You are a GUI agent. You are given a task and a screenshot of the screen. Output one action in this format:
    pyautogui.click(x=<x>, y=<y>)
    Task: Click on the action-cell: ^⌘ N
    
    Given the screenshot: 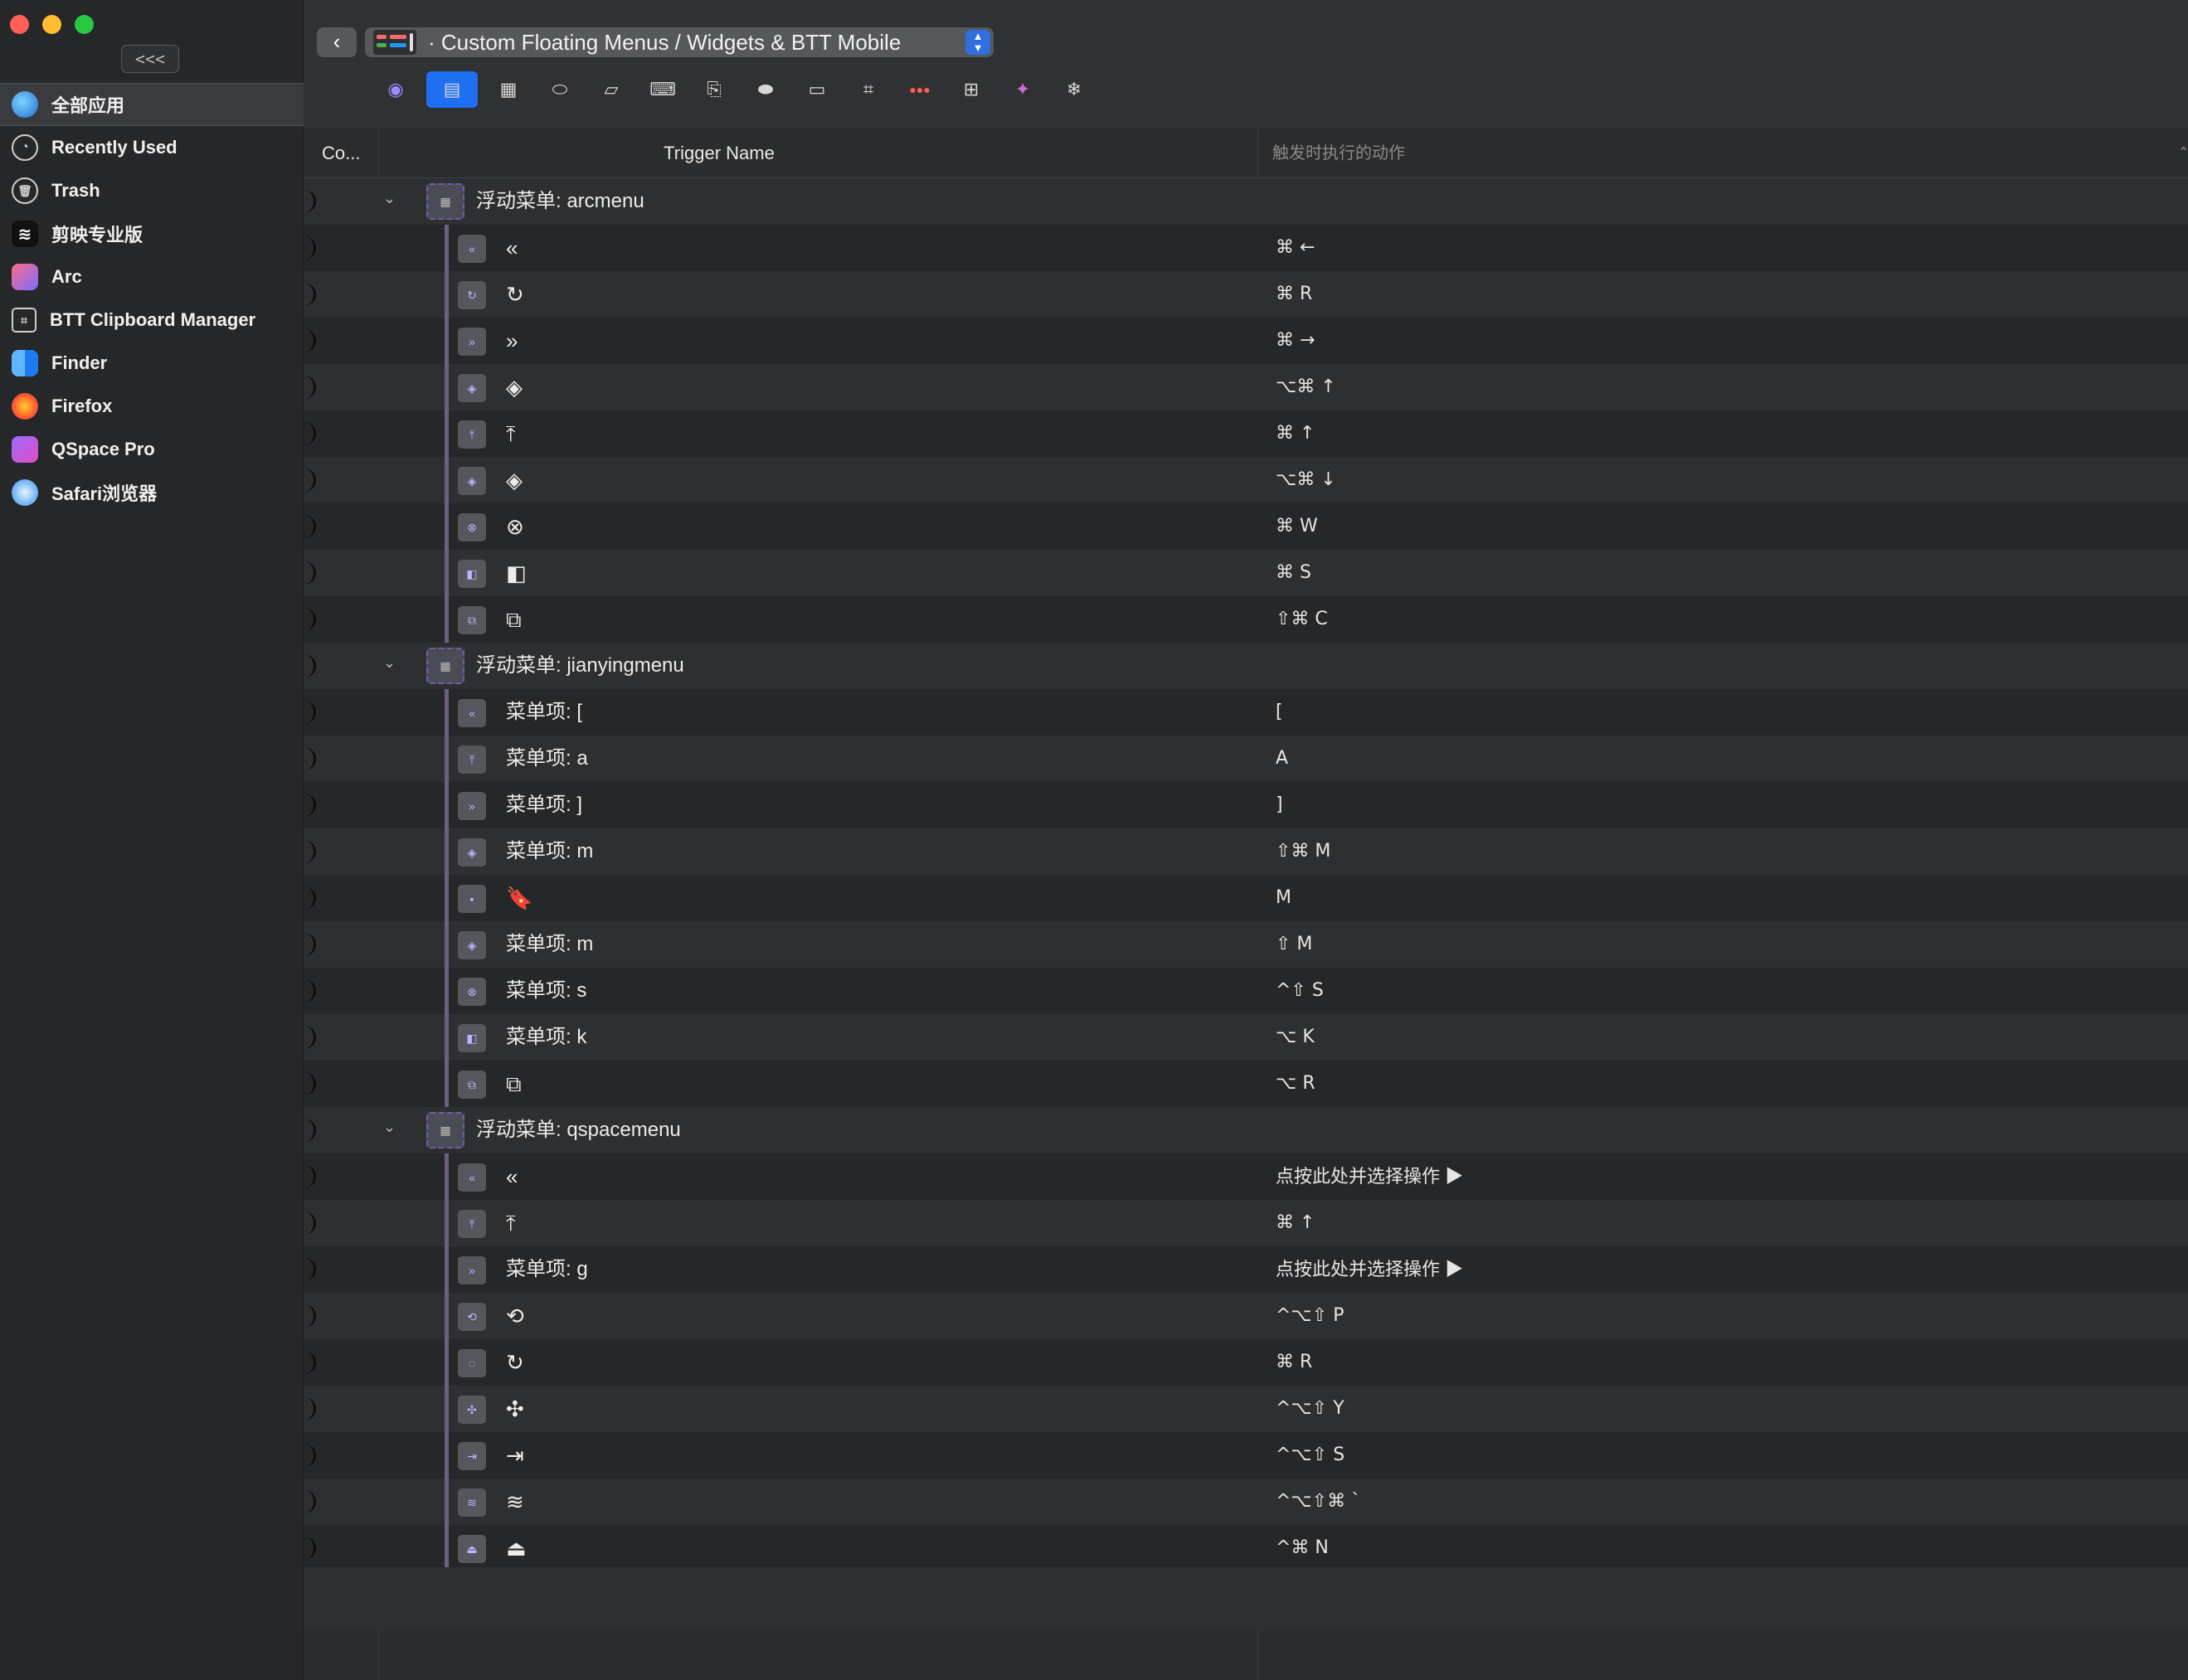 What is the action you would take?
    pyautogui.click(x=1303, y=1548)
    